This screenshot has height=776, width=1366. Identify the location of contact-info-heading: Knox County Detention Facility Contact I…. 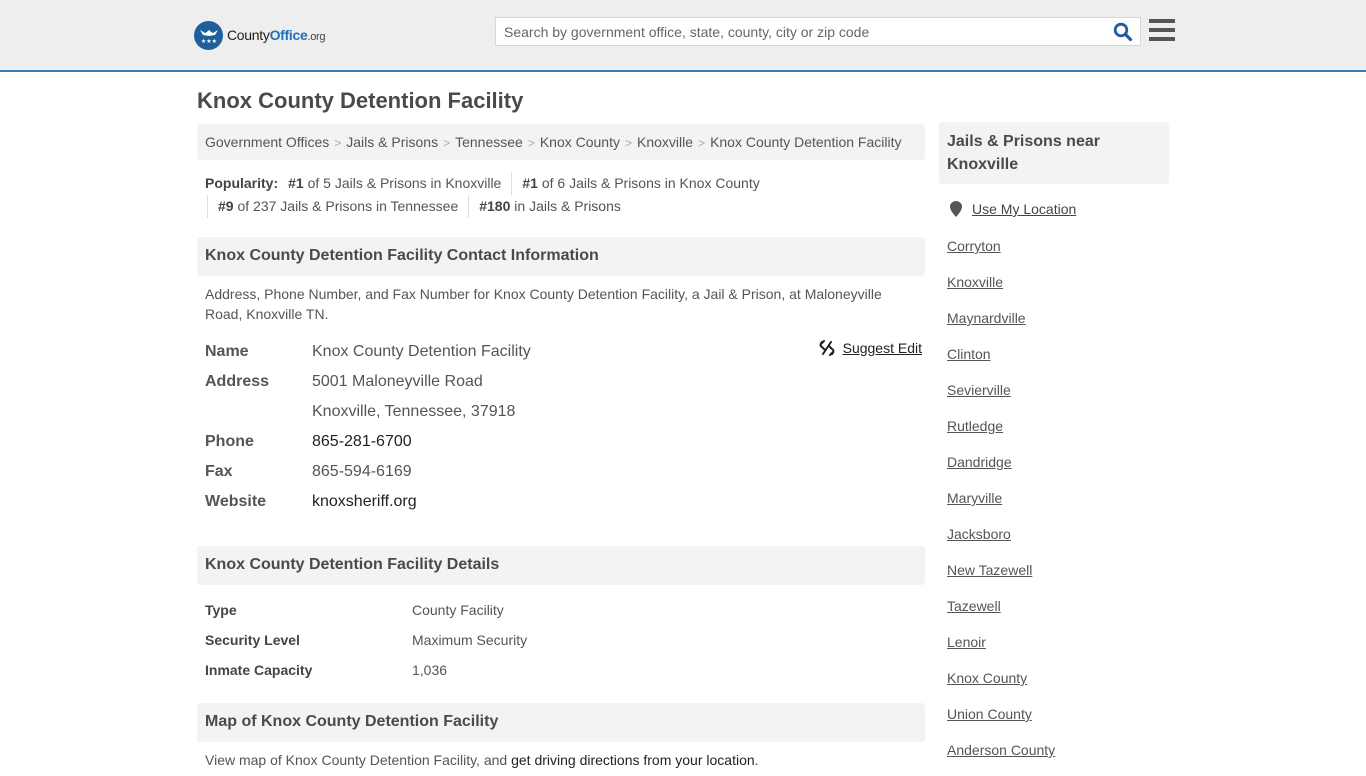
(561, 256).